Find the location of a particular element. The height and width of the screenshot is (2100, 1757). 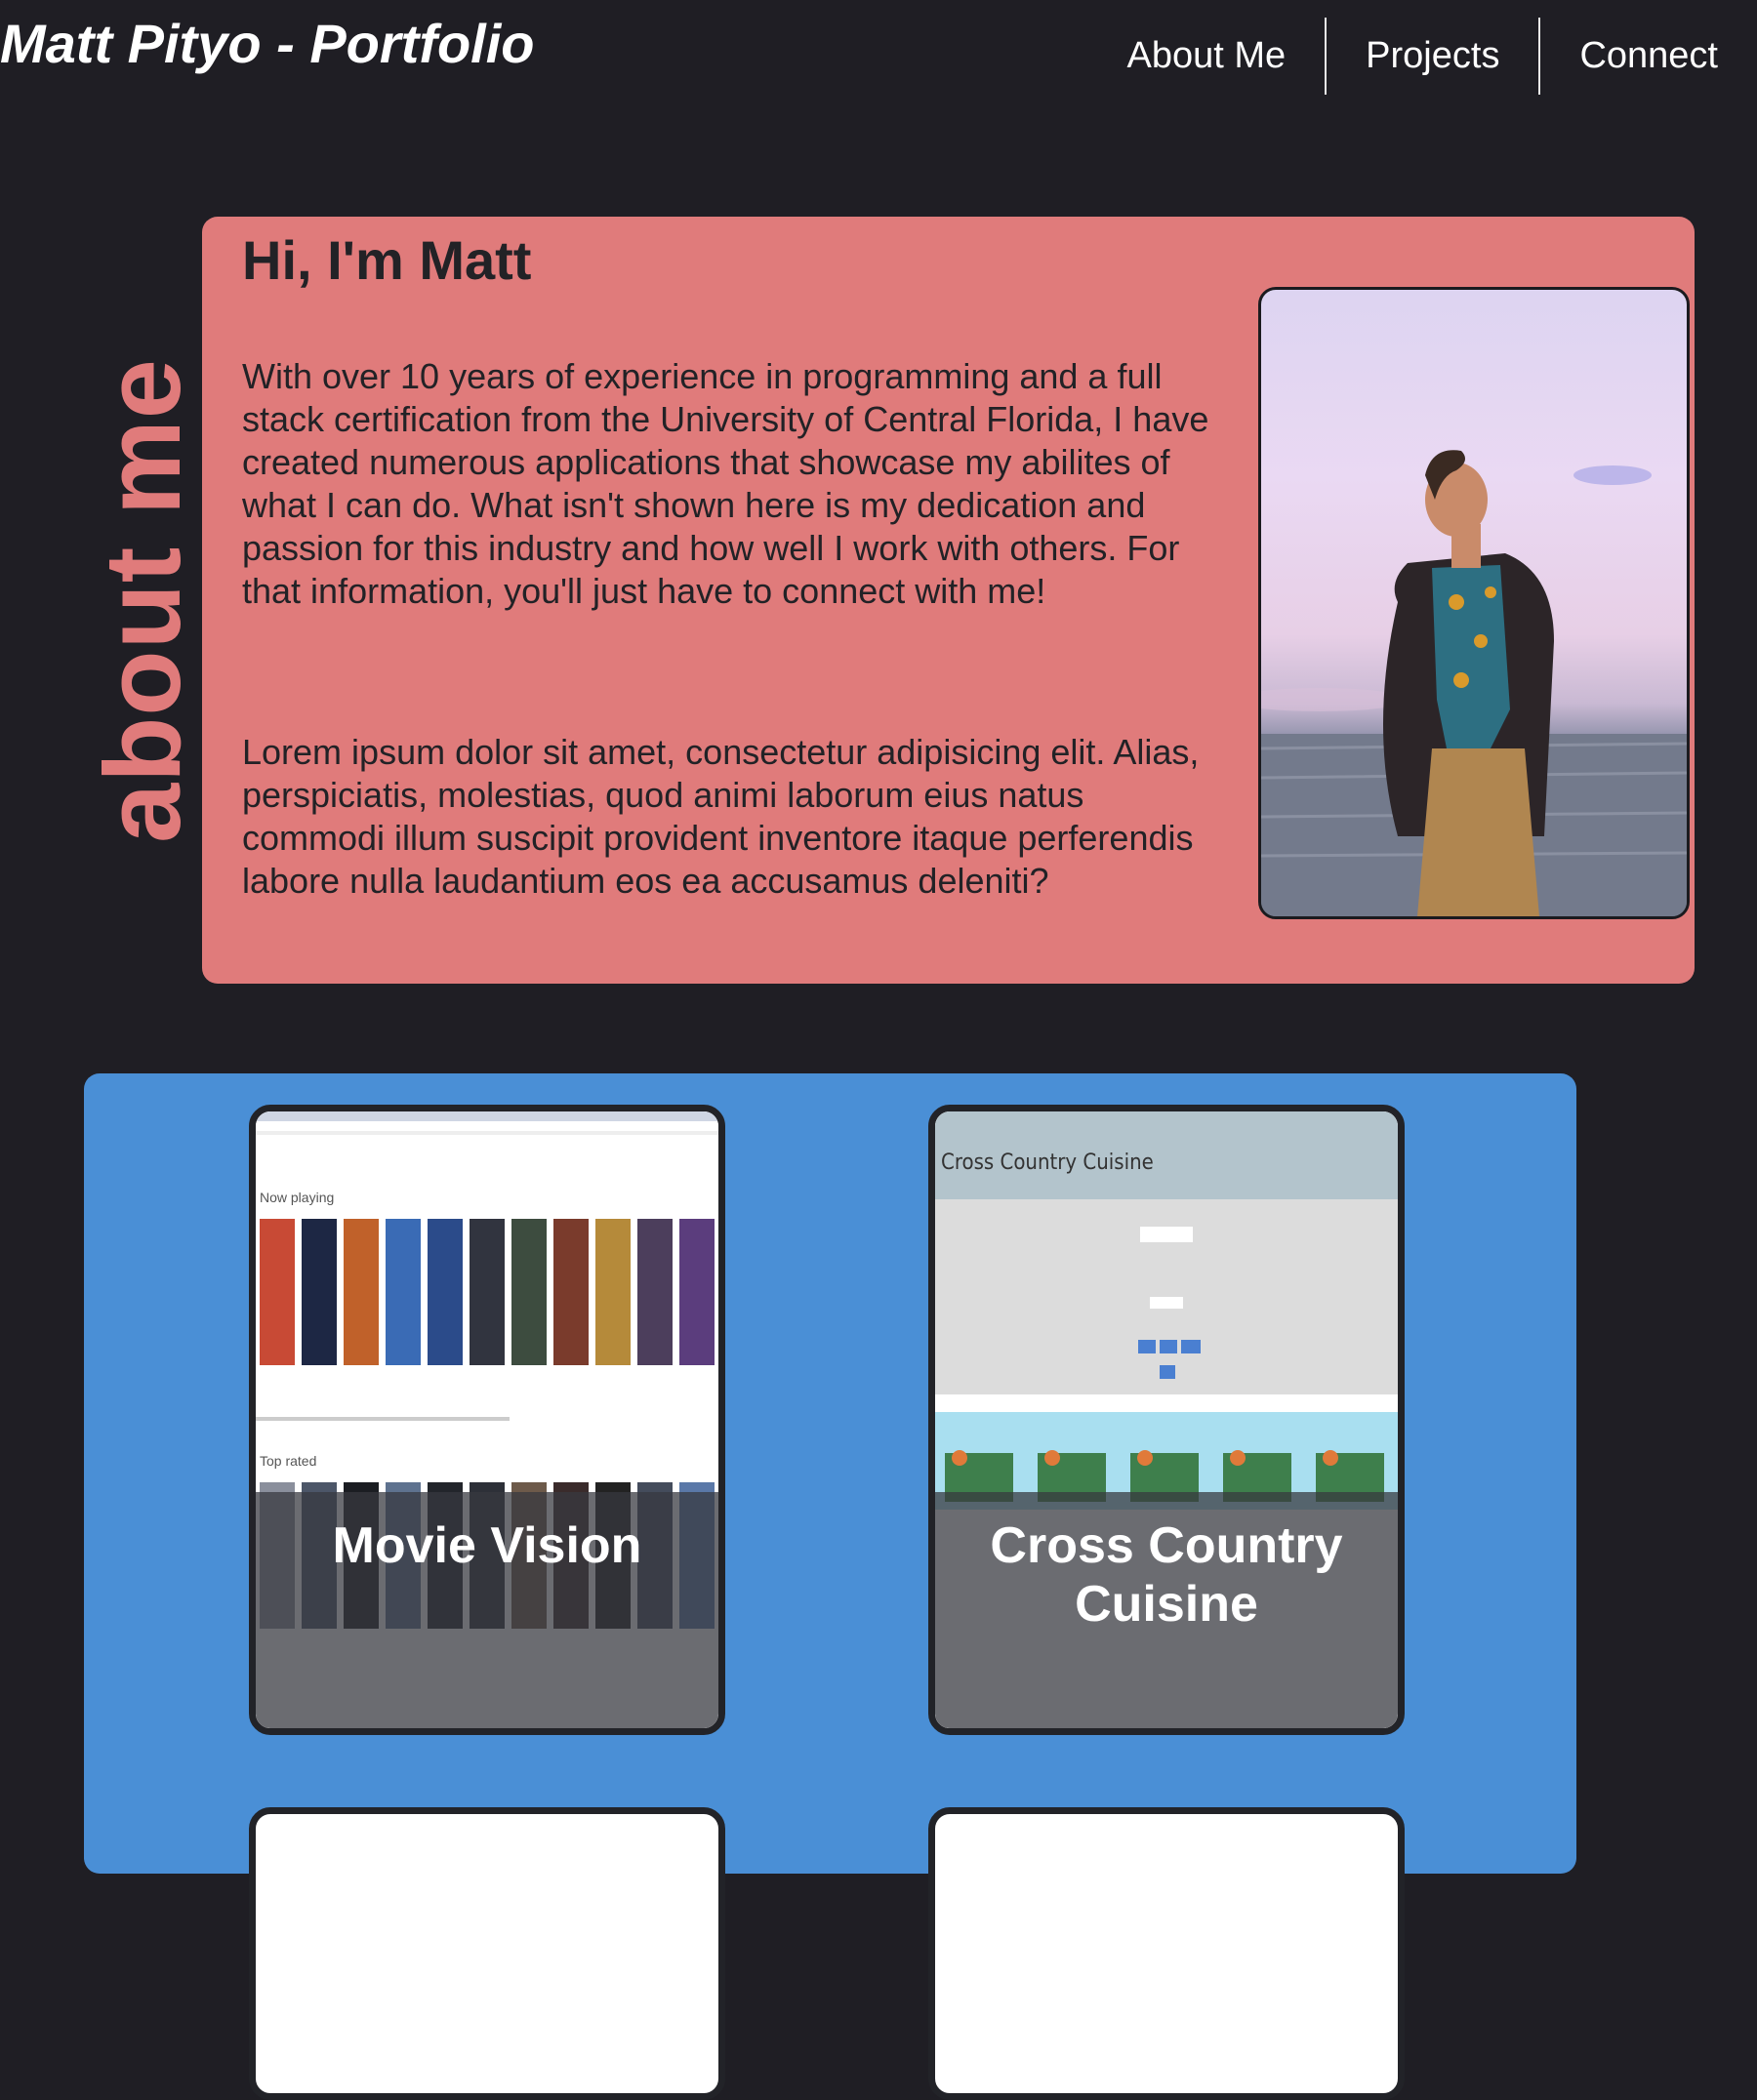

nav-about-me: About Me is located at coordinates (1207, 56).